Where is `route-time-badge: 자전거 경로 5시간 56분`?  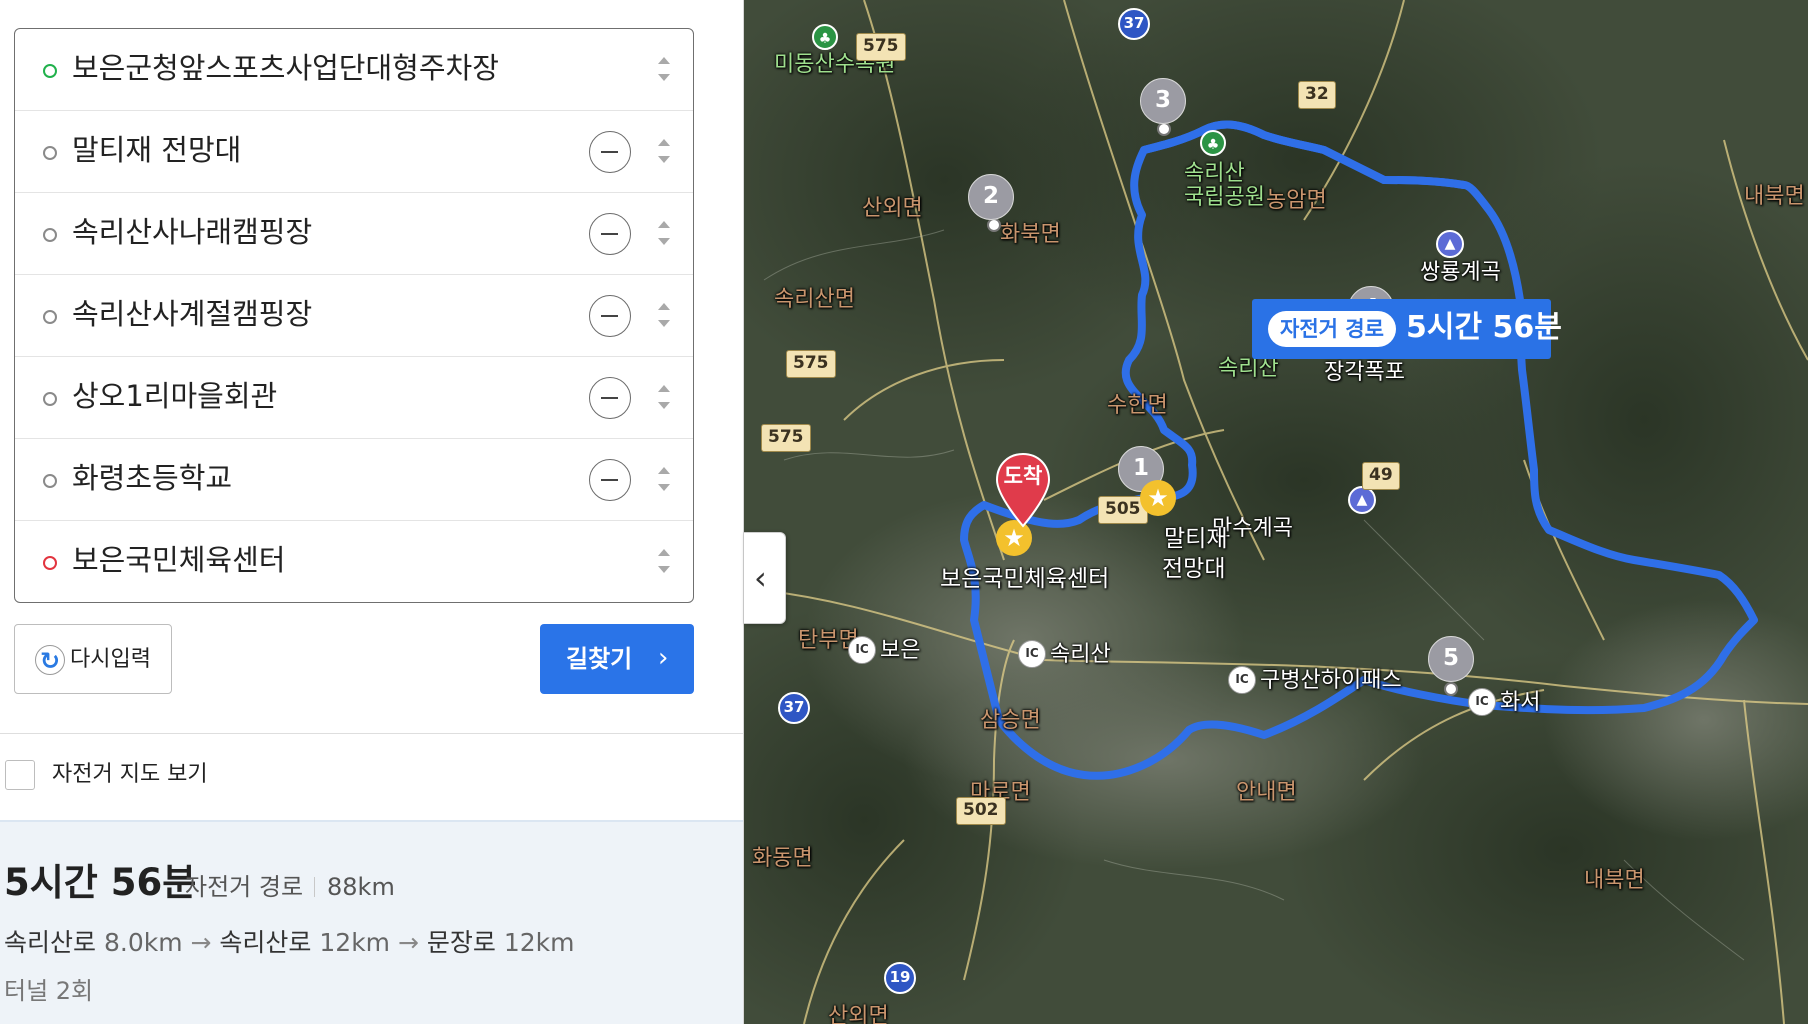
route-time-badge: 자전거 경로 5시간 56분 is located at coordinates (1407, 329).